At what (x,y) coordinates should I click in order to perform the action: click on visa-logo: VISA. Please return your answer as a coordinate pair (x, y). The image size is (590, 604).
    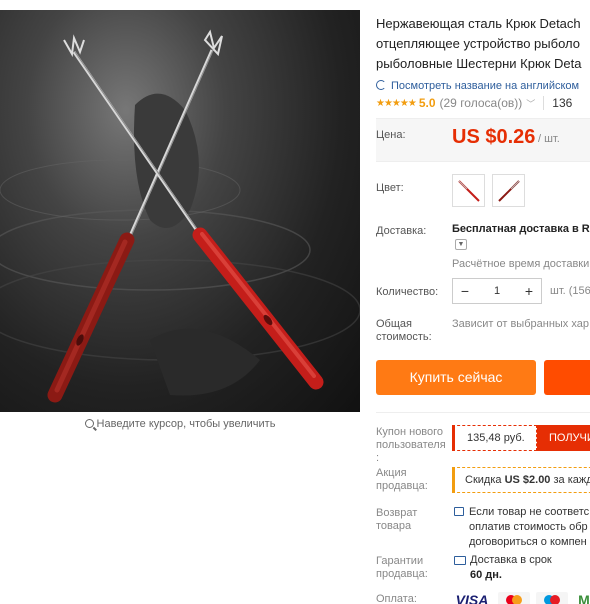
    Looking at the image, I should click on (472, 598).